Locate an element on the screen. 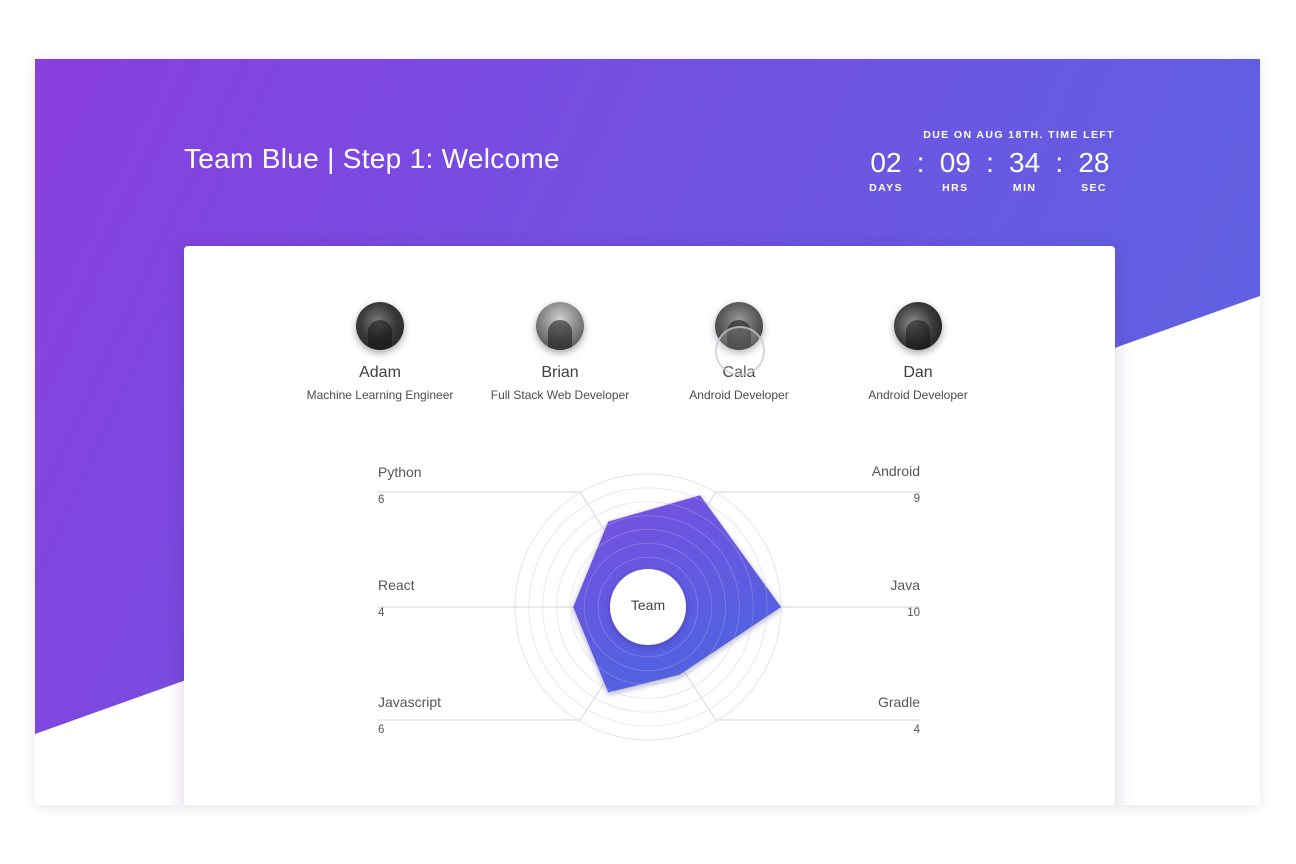 Image resolution: width=1296 pixels, height=864 pixels. skill-python: Python 6 is located at coordinates (458, 485).